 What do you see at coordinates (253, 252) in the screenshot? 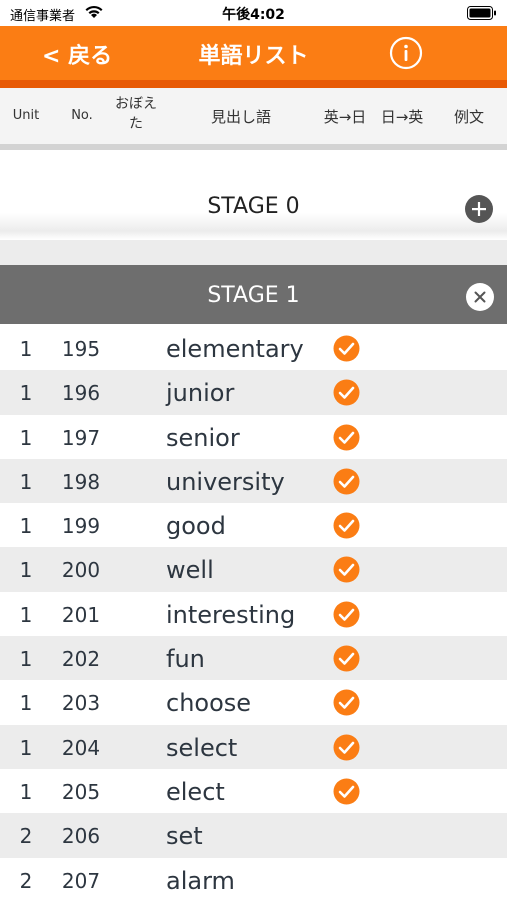
I see `section-gap` at bounding box center [253, 252].